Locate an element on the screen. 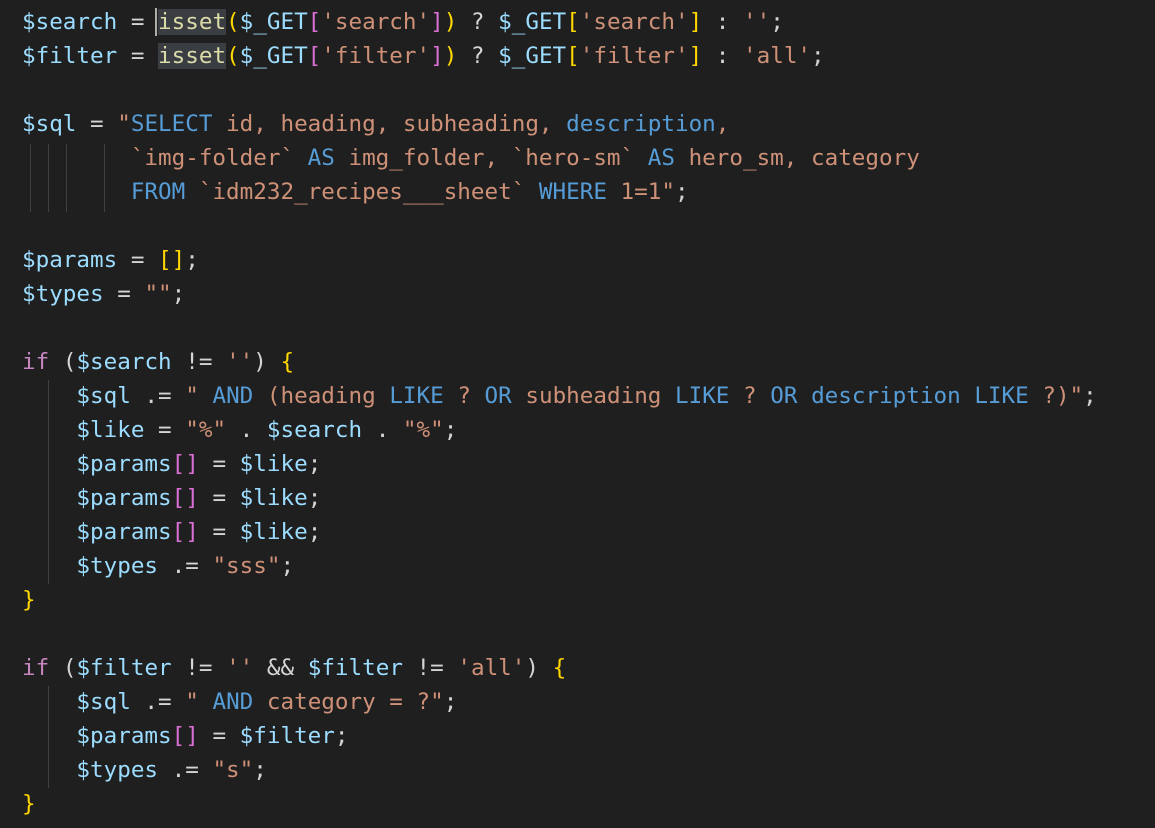 The height and width of the screenshot is (828, 1155). code-line: $types .= "s"; is located at coordinates (144, 770).